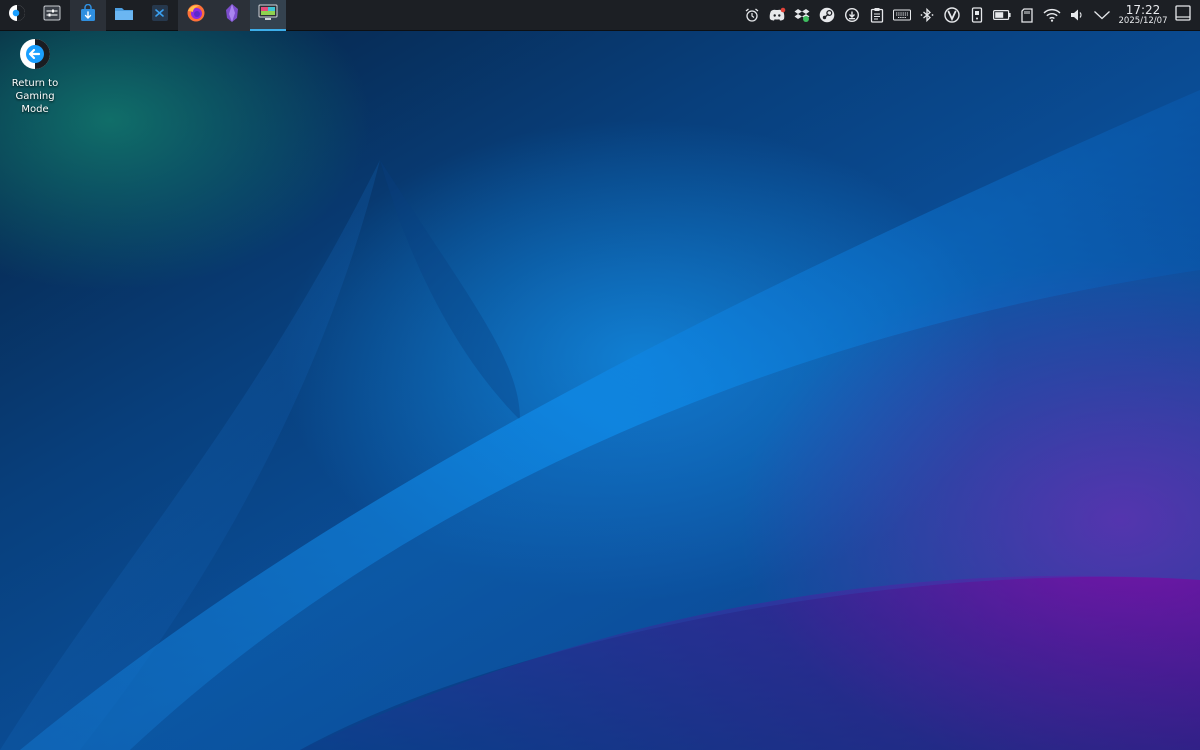  What do you see at coordinates (951, 15) in the screenshot?
I see `vivaldi-icon` at bounding box center [951, 15].